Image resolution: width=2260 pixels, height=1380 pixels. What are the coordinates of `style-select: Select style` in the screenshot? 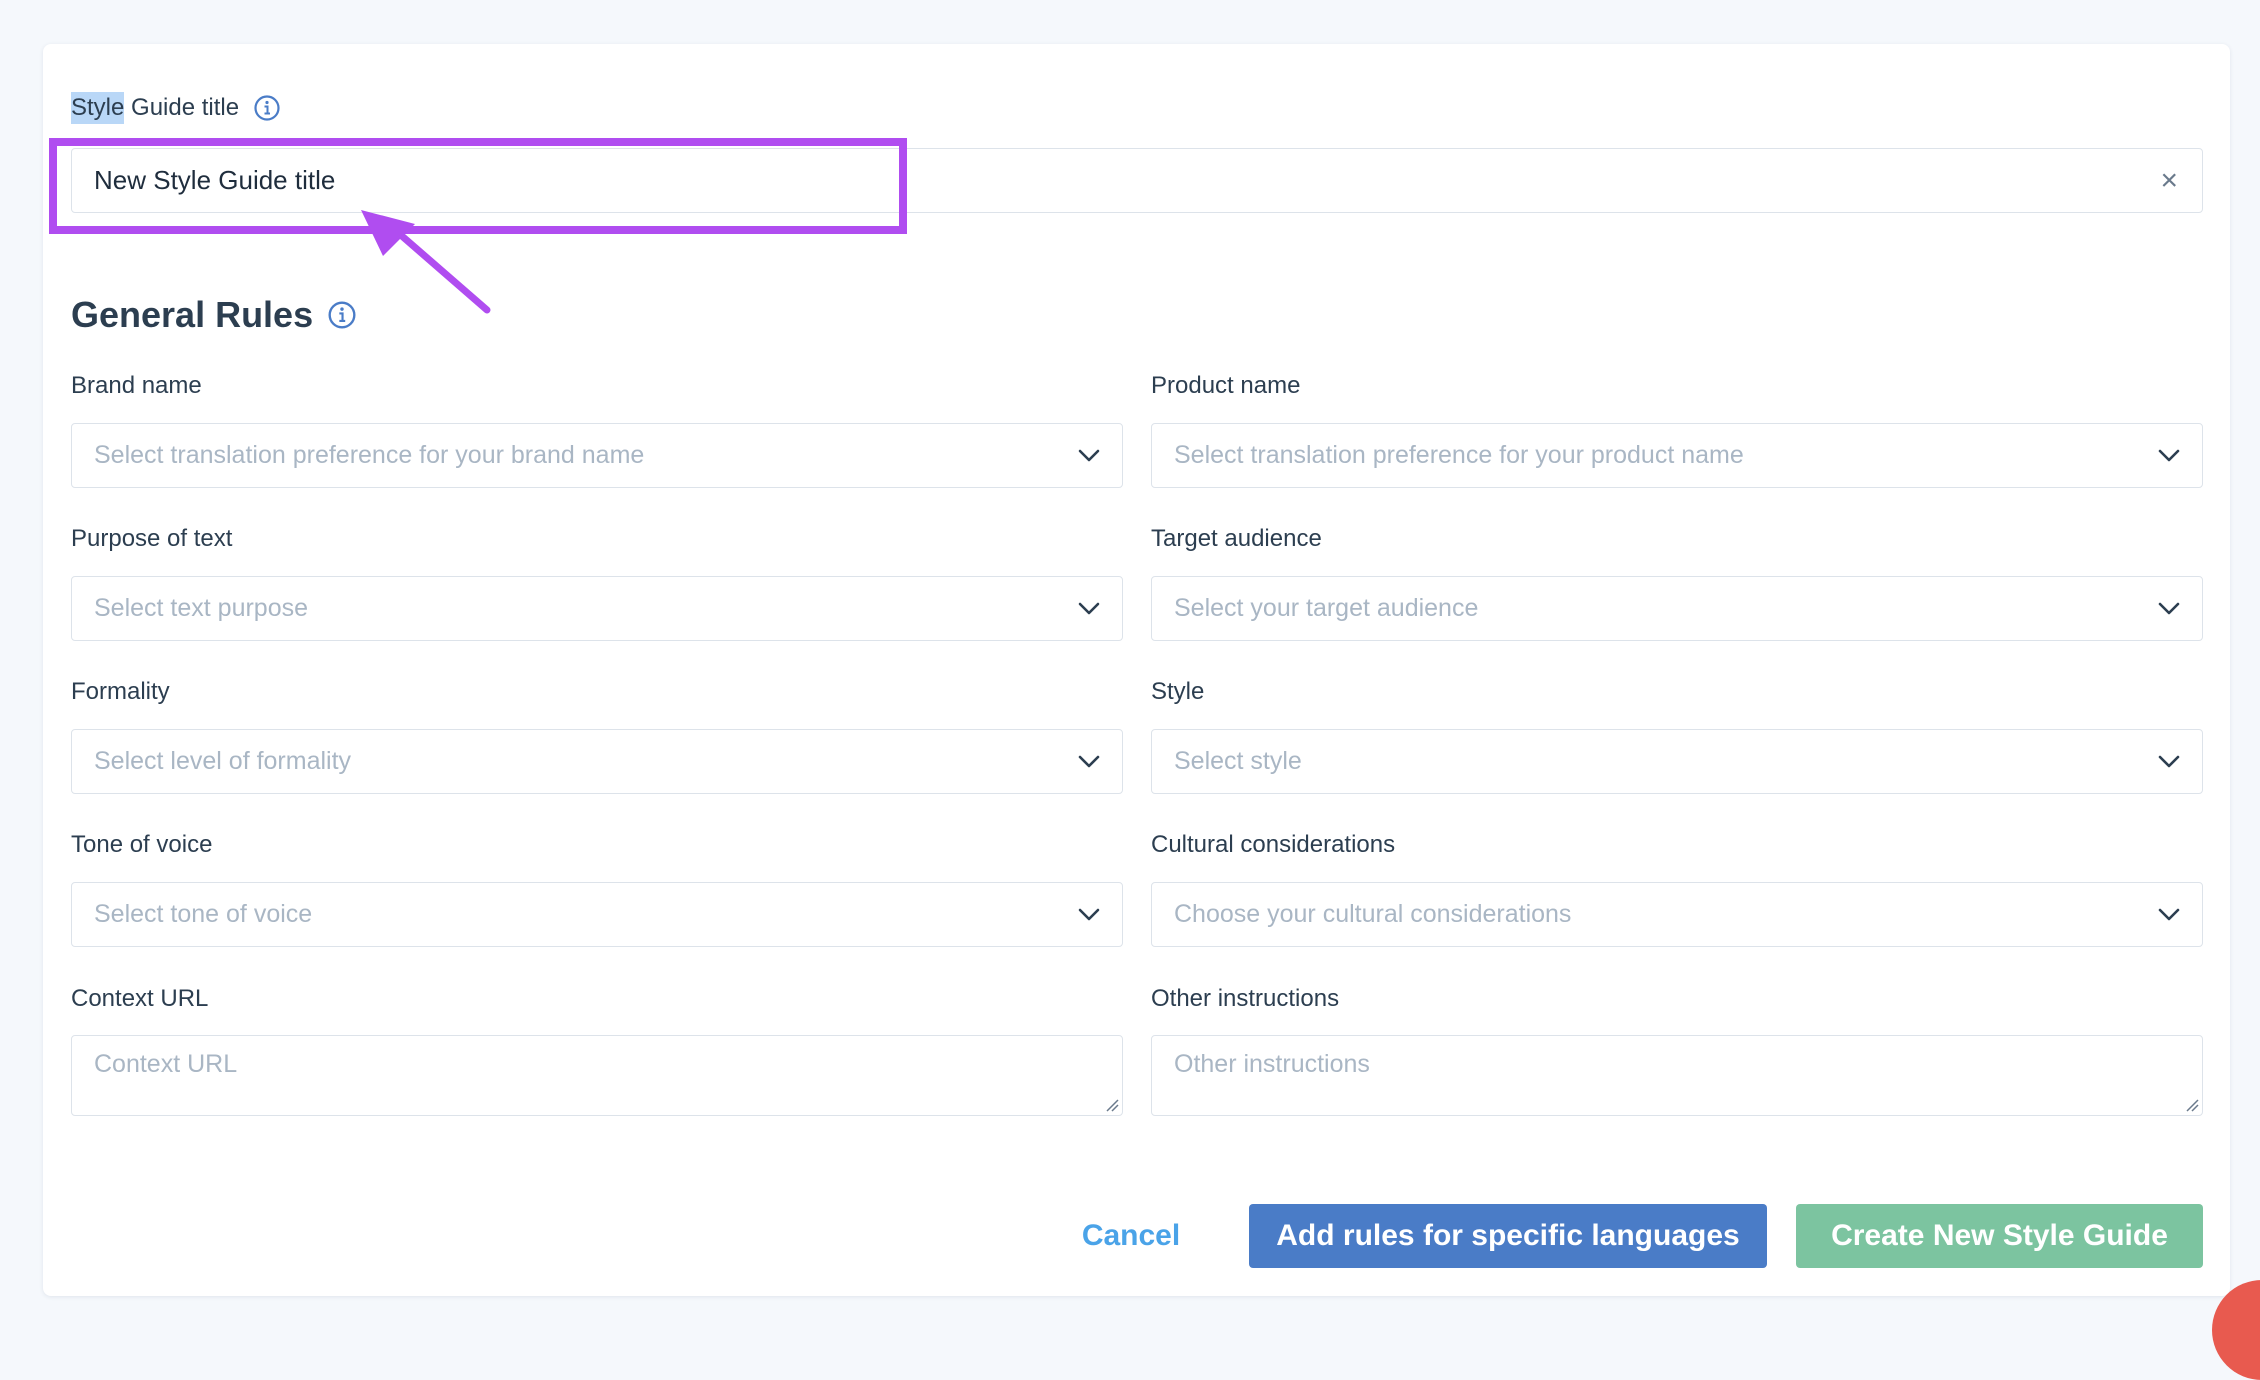 It's located at (1677, 761).